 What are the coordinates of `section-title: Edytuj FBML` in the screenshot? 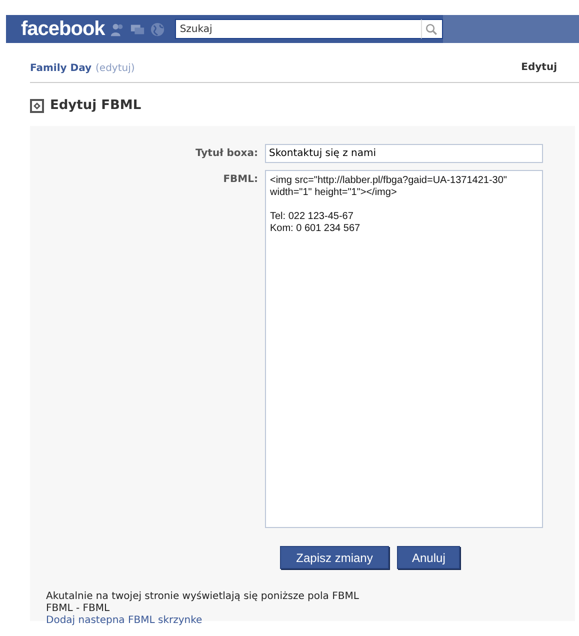 It's located at (96, 105).